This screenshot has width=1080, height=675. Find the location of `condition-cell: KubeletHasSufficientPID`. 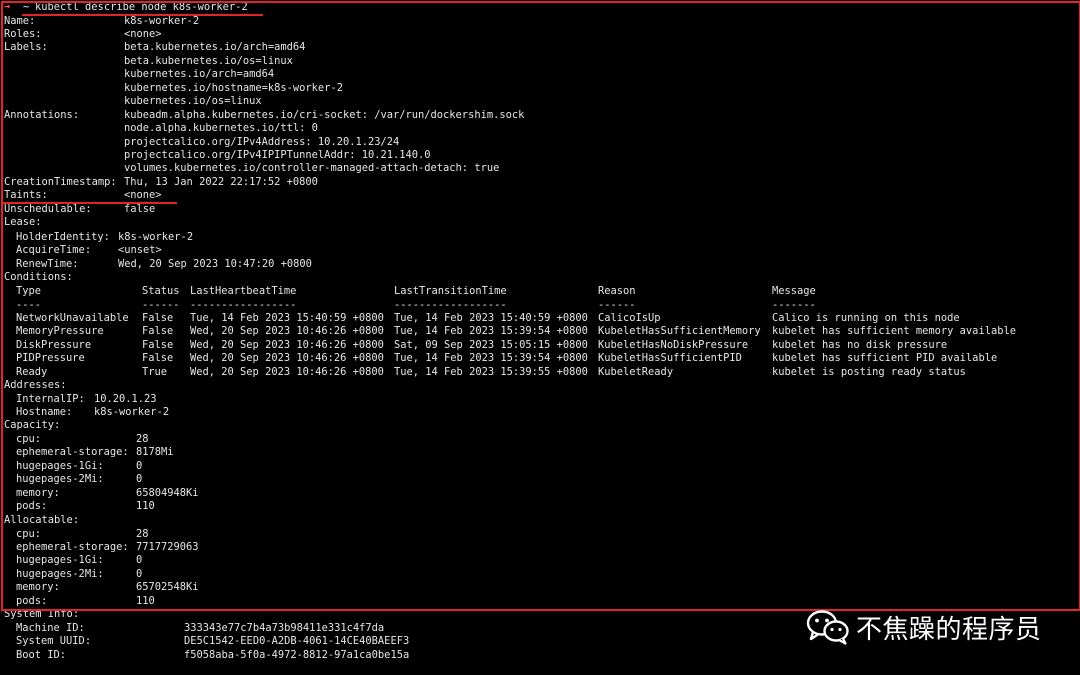

condition-cell: KubeletHasSufficientPID is located at coordinates (670, 358).